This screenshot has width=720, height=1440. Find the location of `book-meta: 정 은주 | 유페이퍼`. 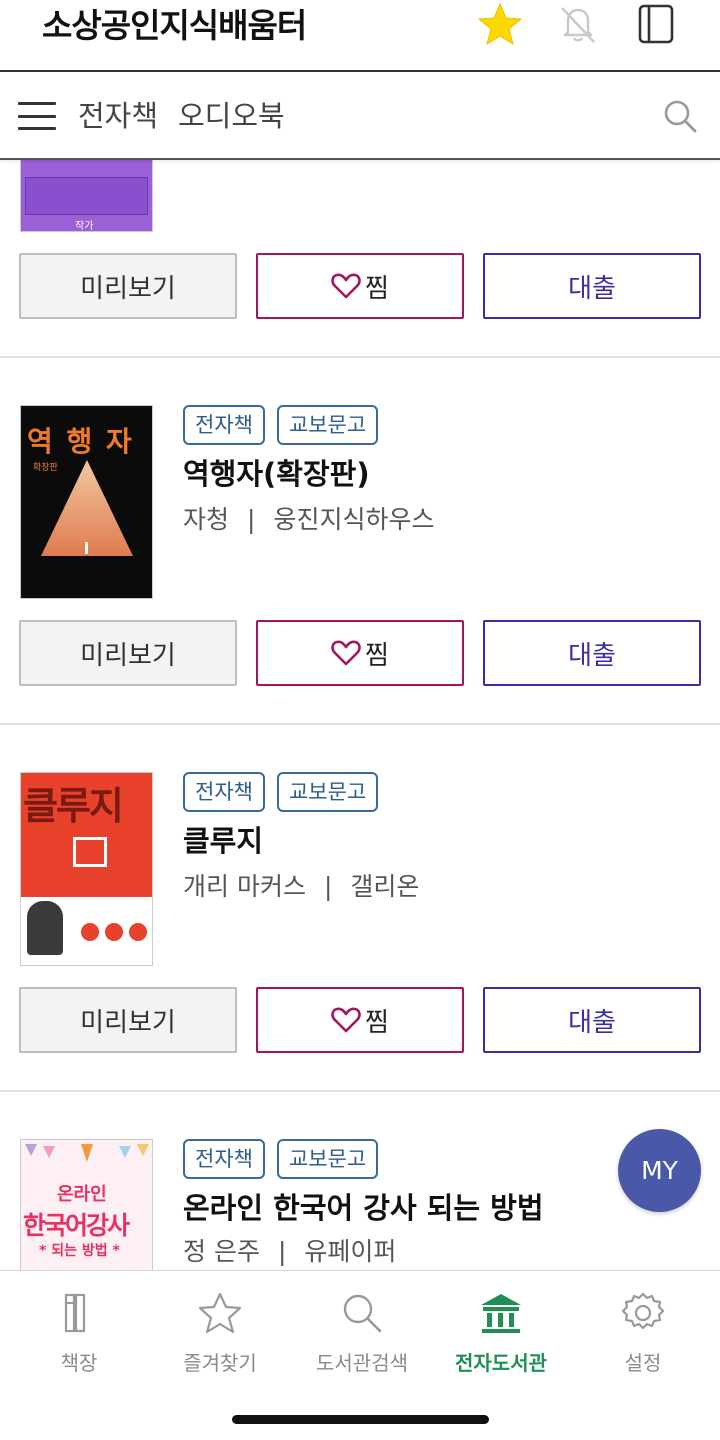

book-meta: 정 은주 | 유페이퍼 is located at coordinates (289, 1252).